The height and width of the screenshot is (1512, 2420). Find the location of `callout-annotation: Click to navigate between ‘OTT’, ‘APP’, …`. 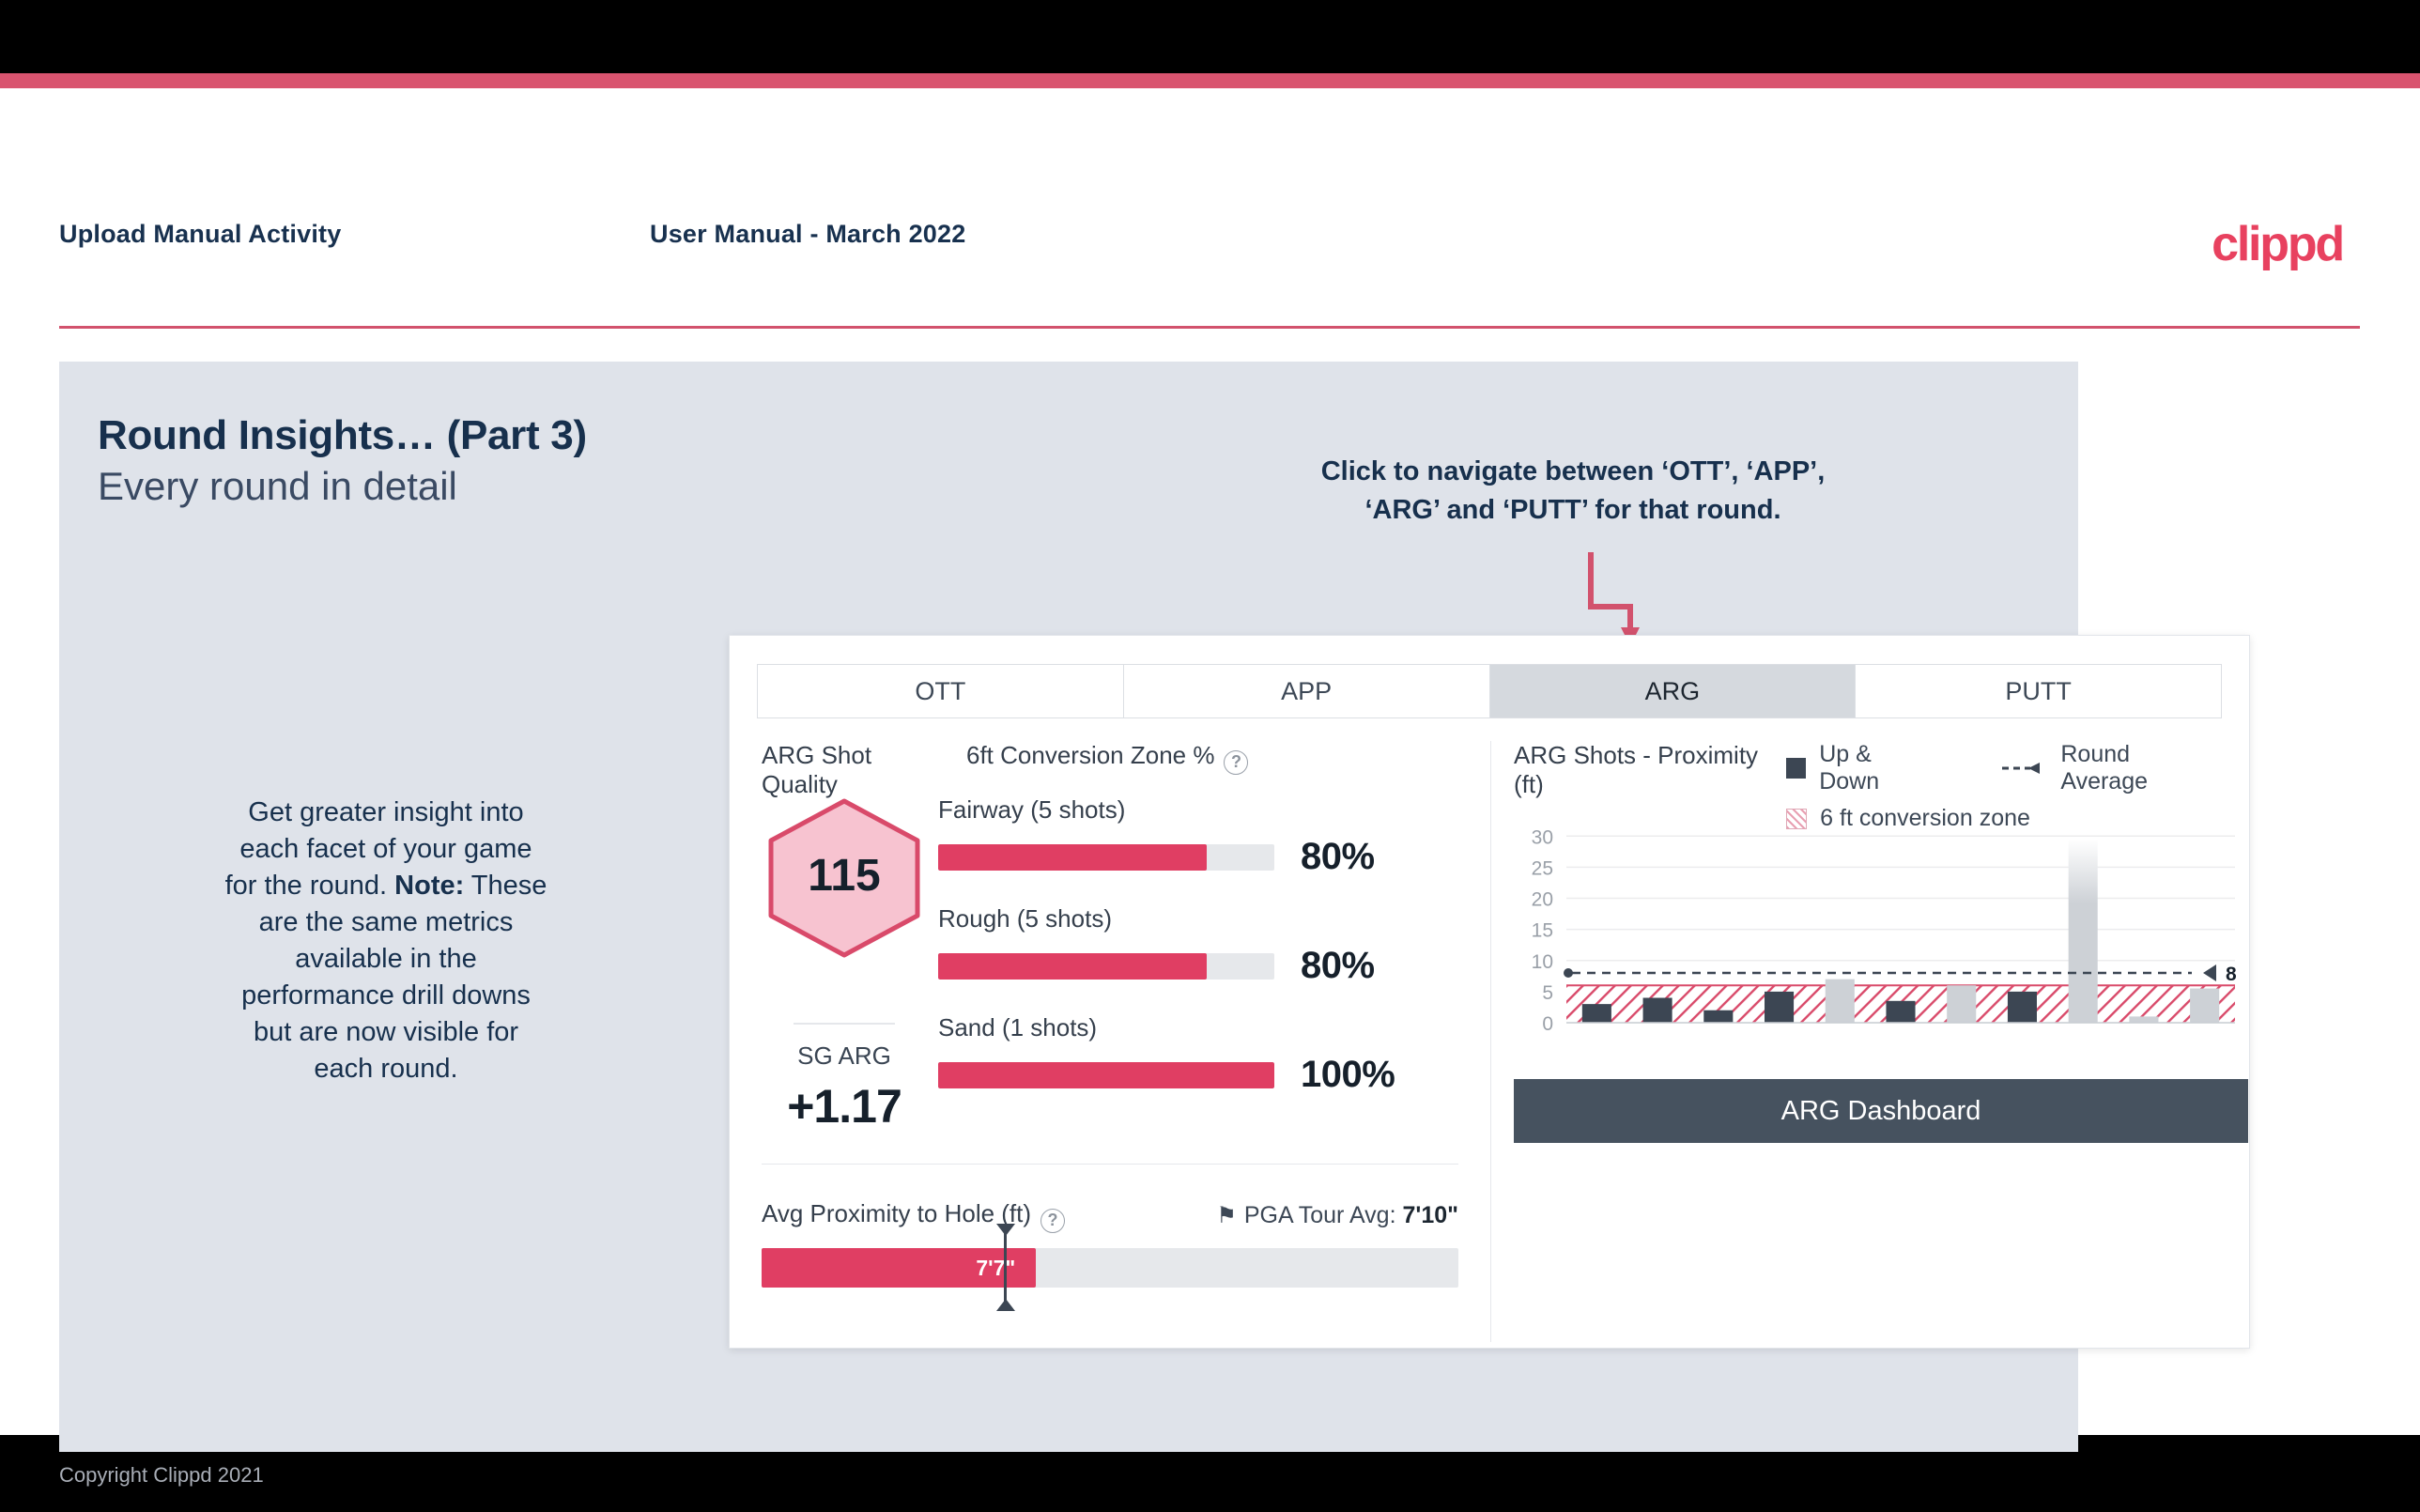

callout-annotation: Click to navigate between ‘OTT’, ‘APP’, … is located at coordinates (1573, 492).